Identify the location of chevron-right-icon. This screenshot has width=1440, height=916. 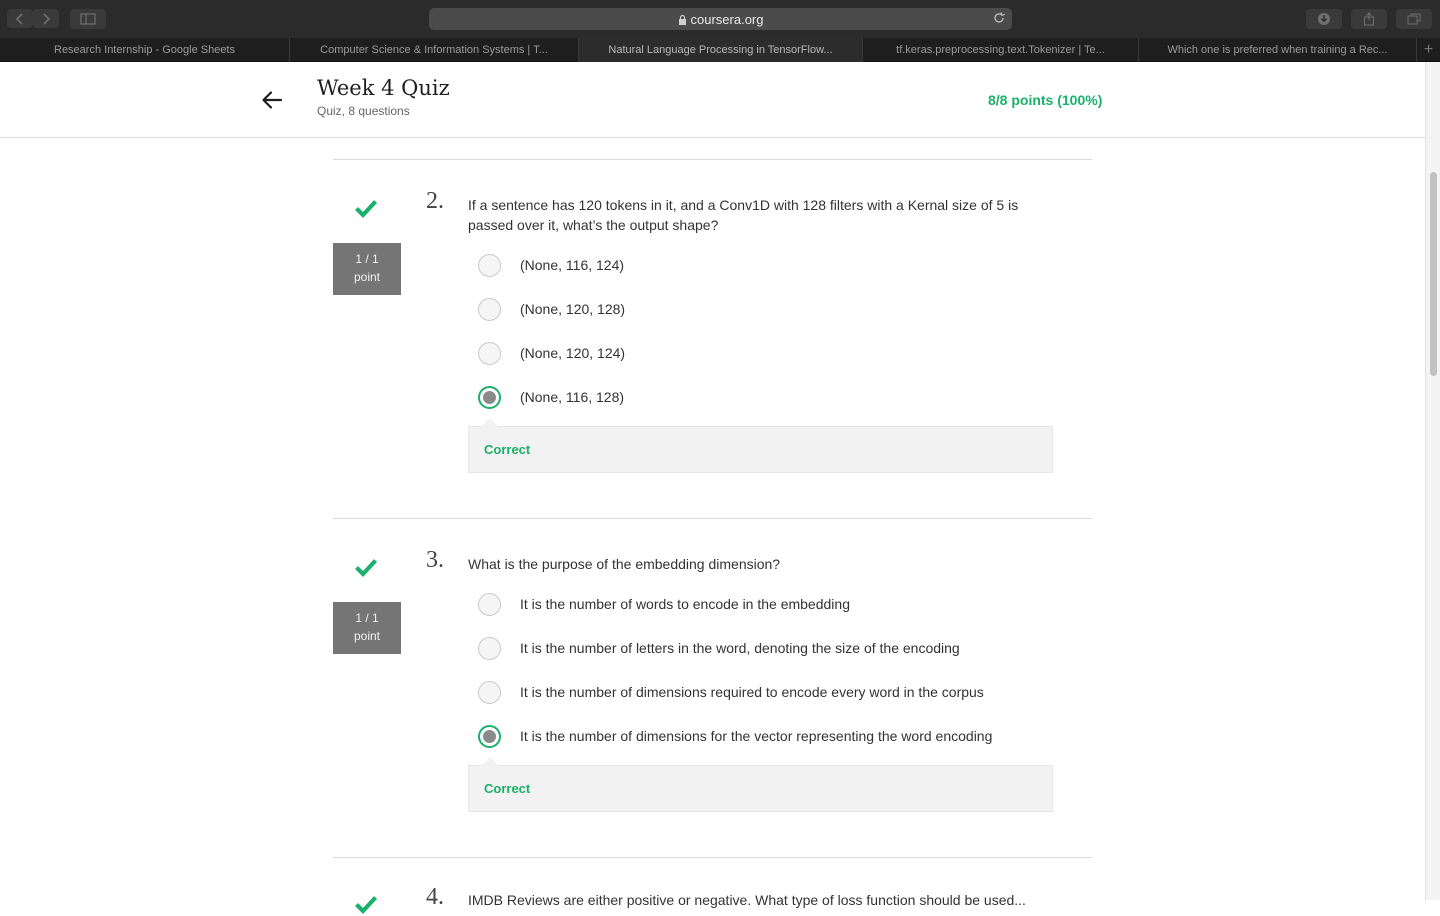
(47, 18).